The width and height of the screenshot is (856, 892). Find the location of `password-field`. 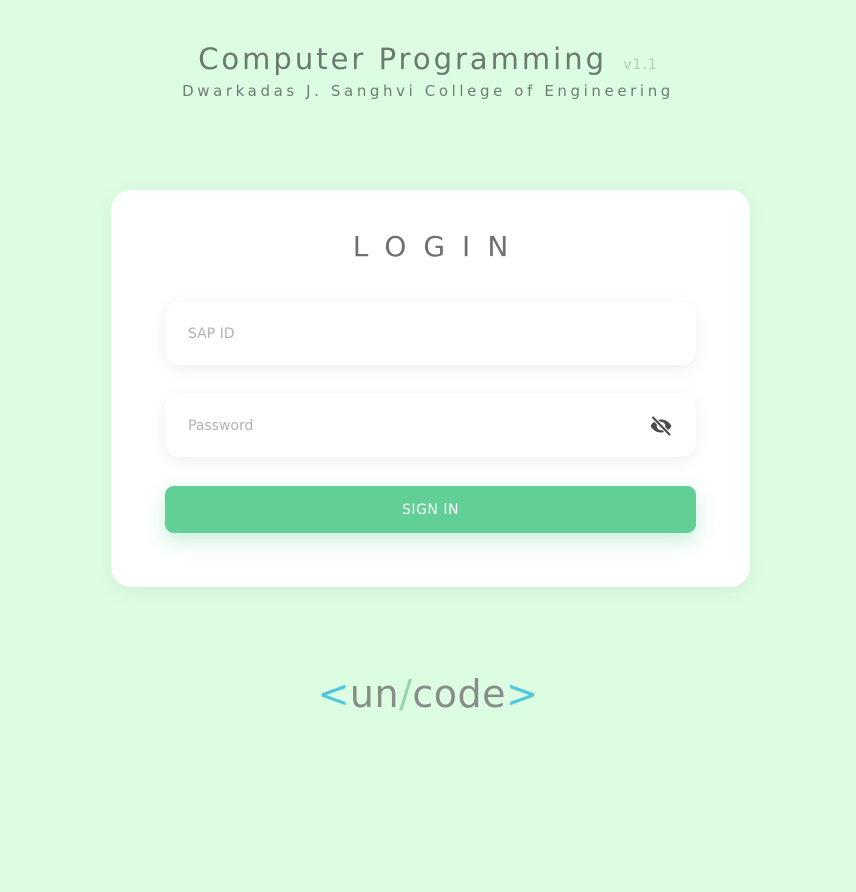

password-field is located at coordinates (430, 425).